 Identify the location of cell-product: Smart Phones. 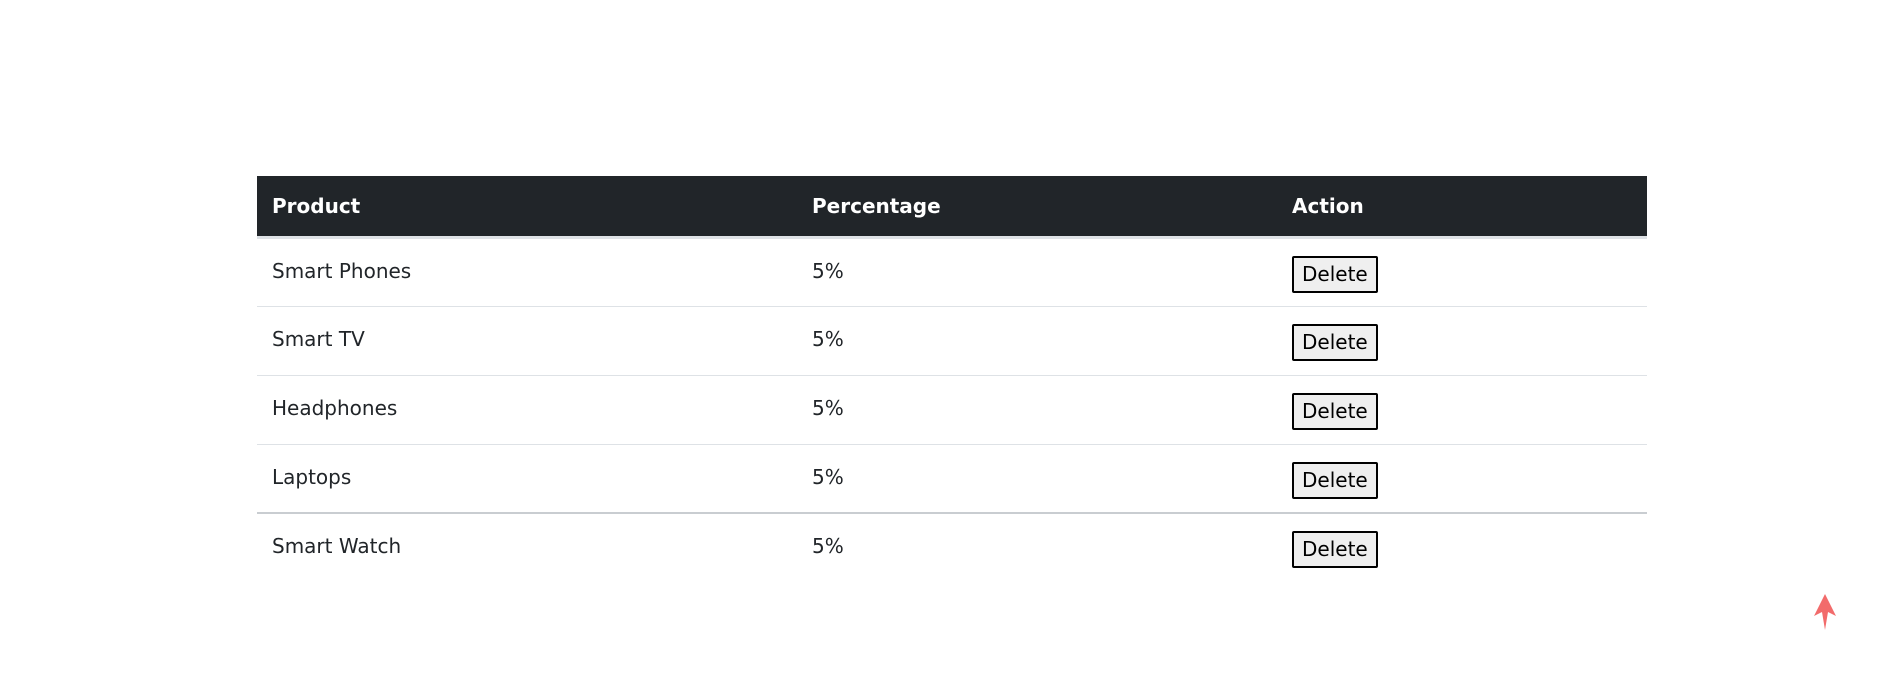
(342, 270).